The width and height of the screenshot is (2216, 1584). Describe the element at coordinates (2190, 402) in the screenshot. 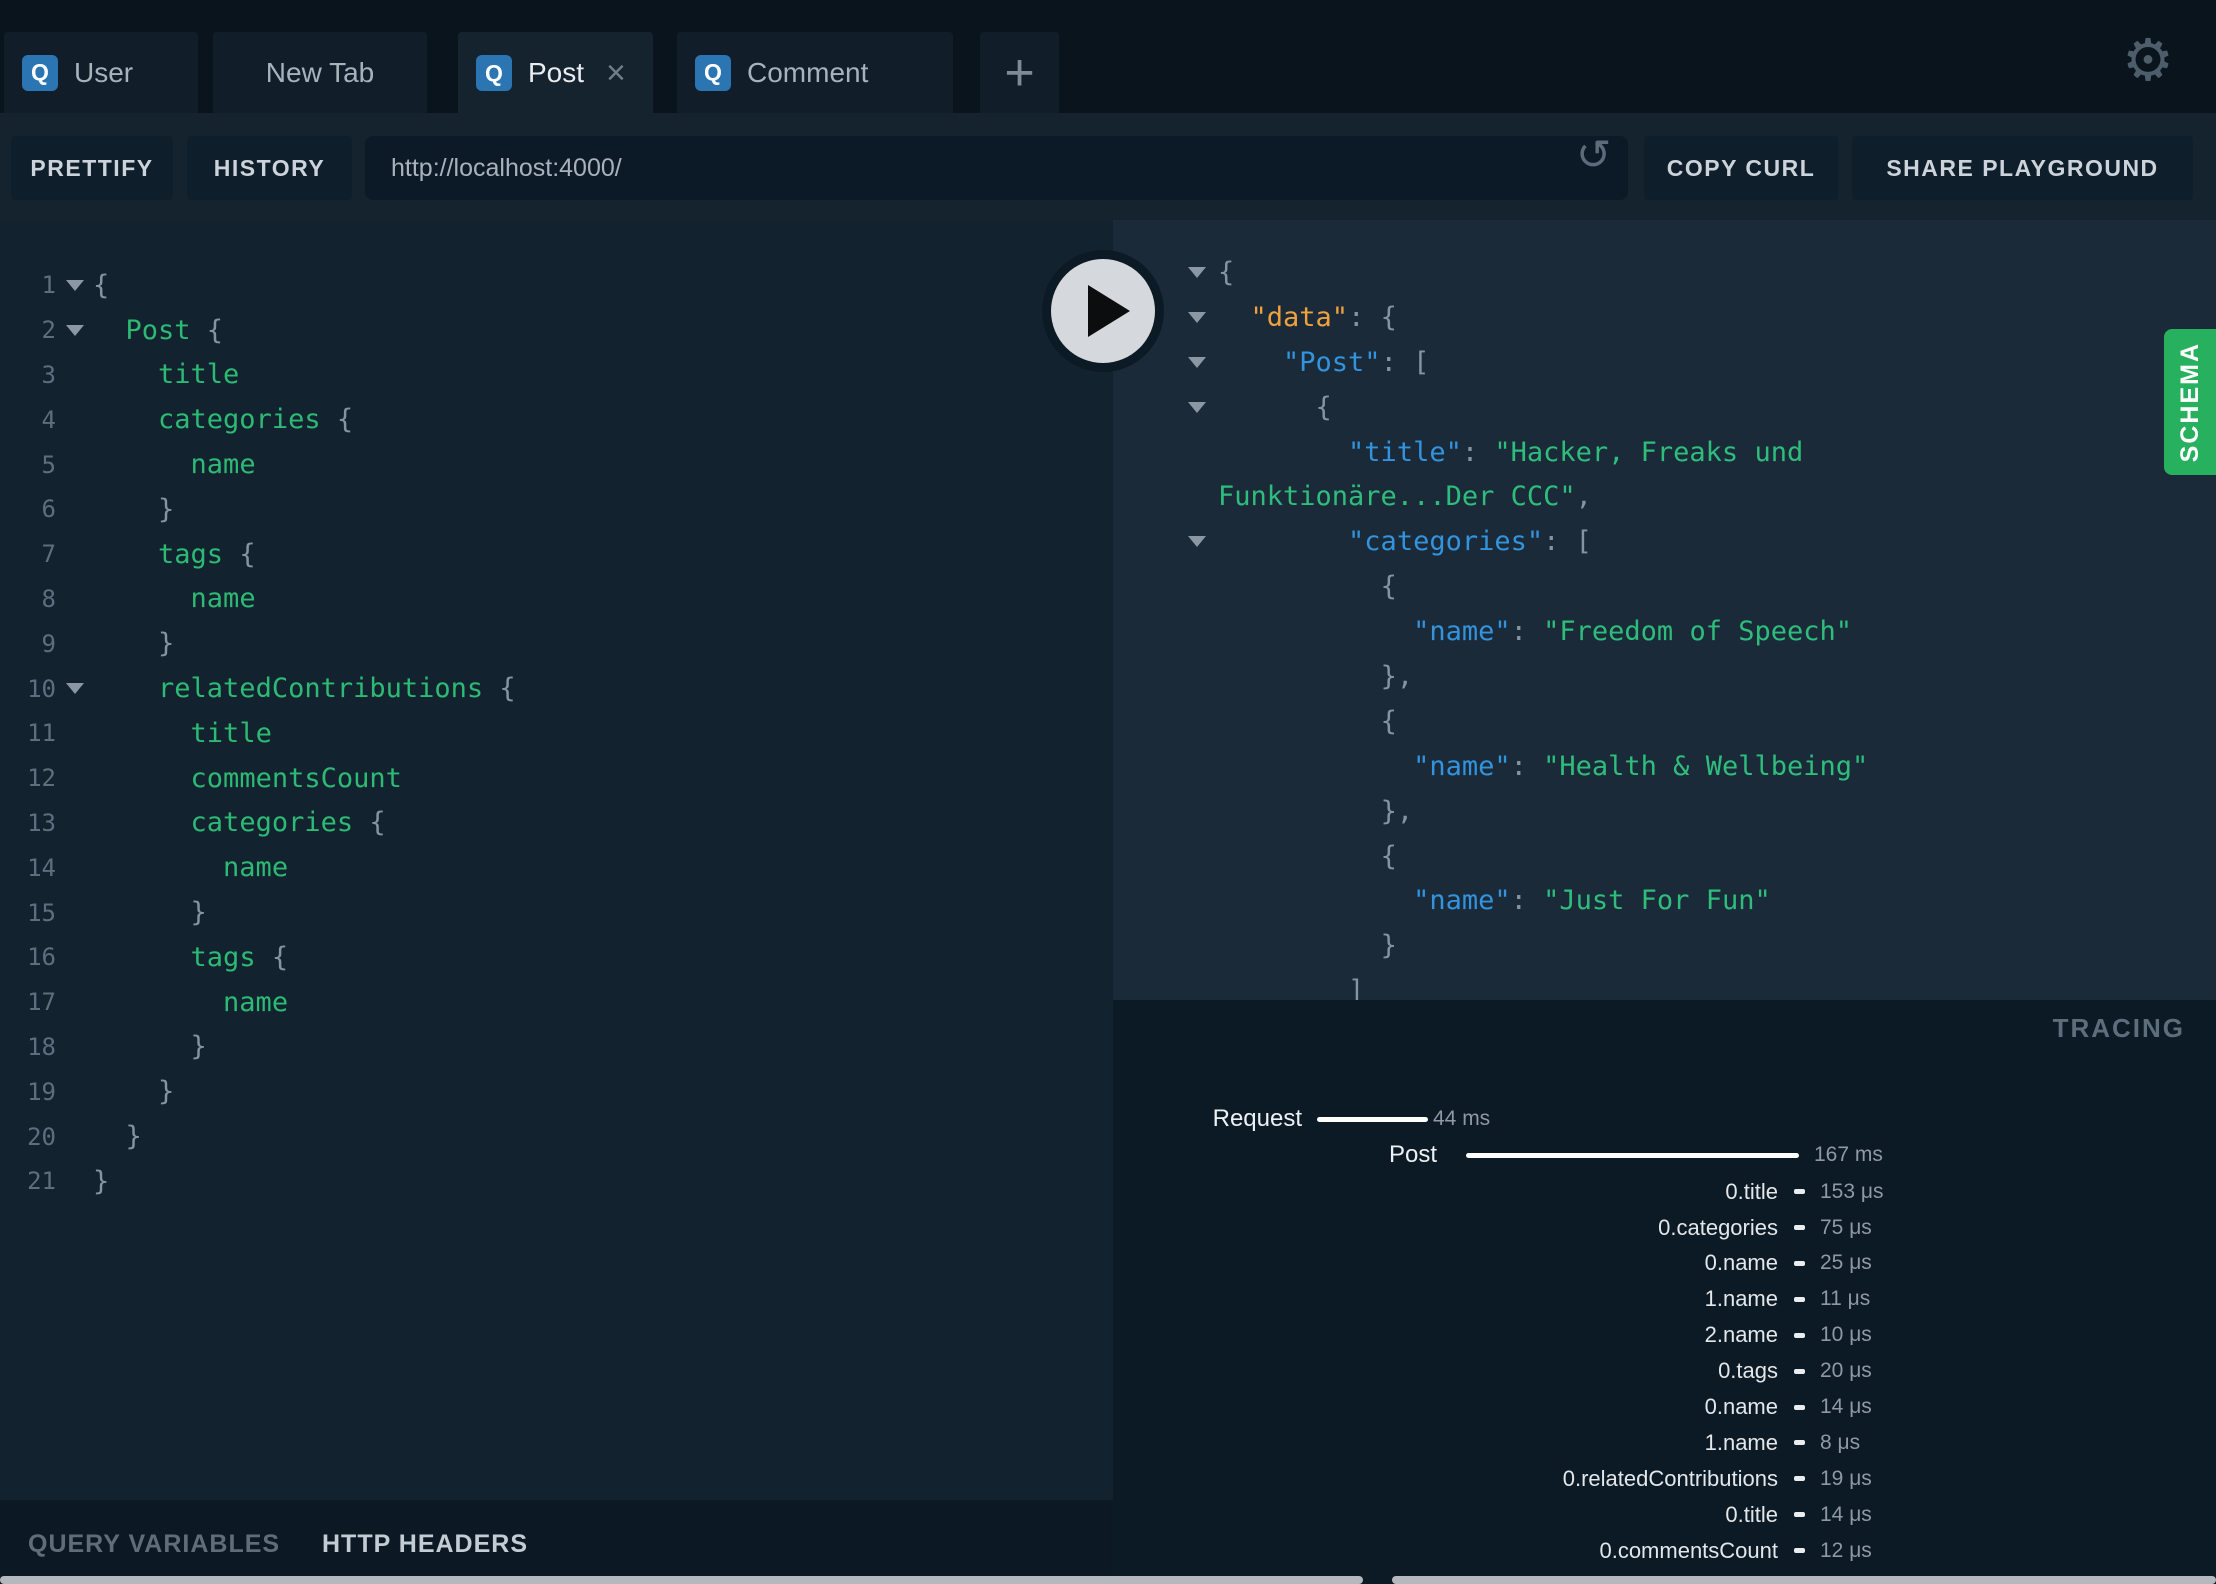

I see `schema-tab: SCHEMA` at that location.